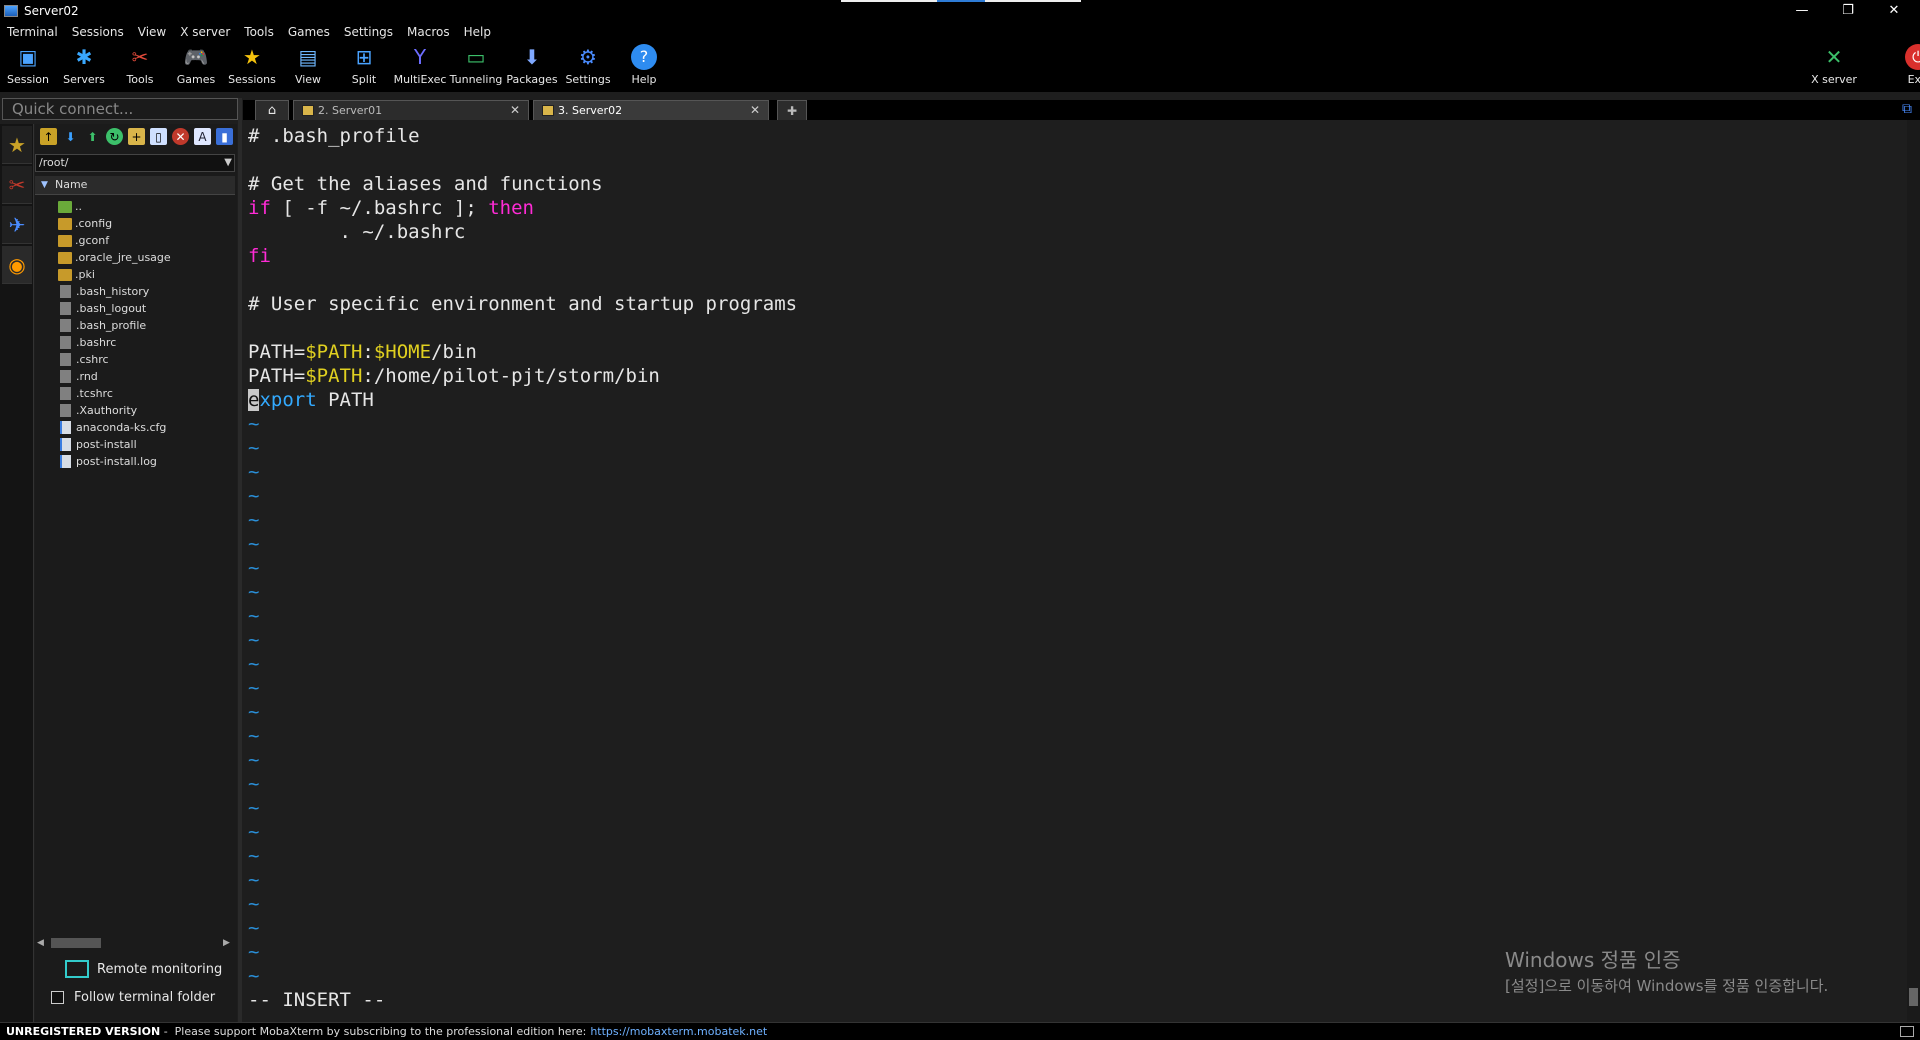 Image resolution: width=1920 pixels, height=1040 pixels. Describe the element at coordinates (135, 393) in the screenshot. I see `file-row: .tcshrc` at that location.